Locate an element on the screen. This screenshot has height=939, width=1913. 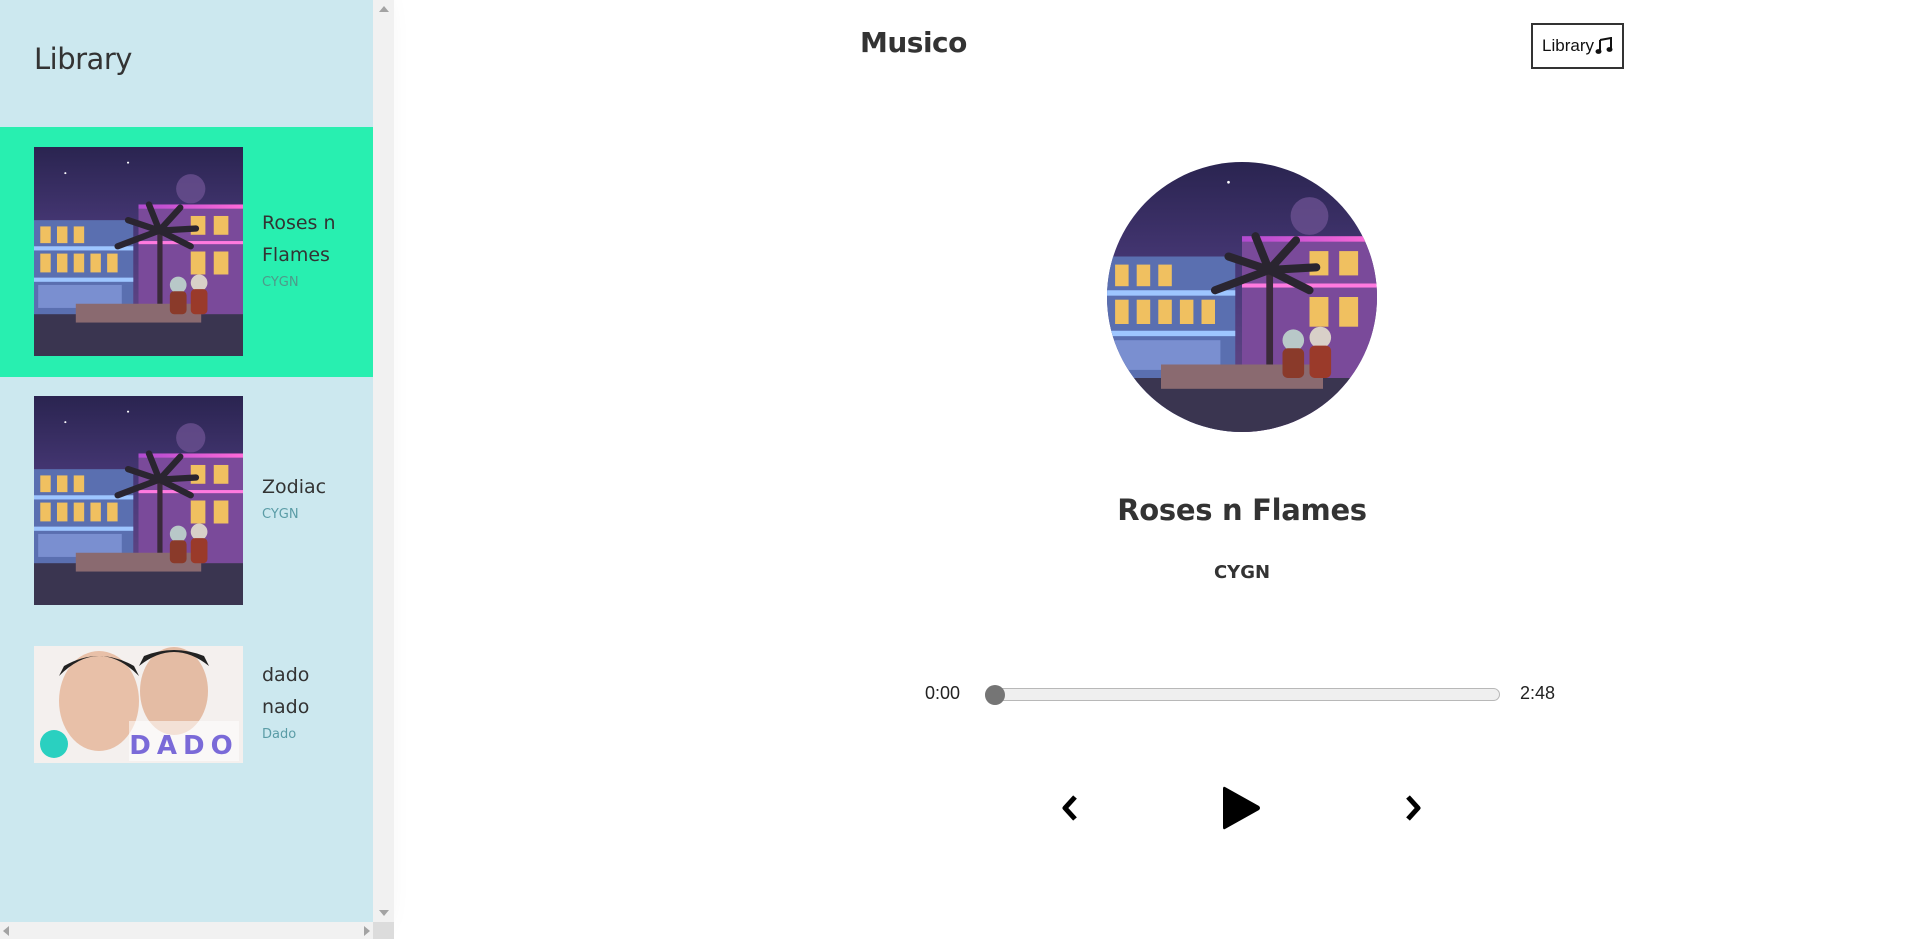
song-info: Zodiac CYGN is located at coordinates (312, 496).